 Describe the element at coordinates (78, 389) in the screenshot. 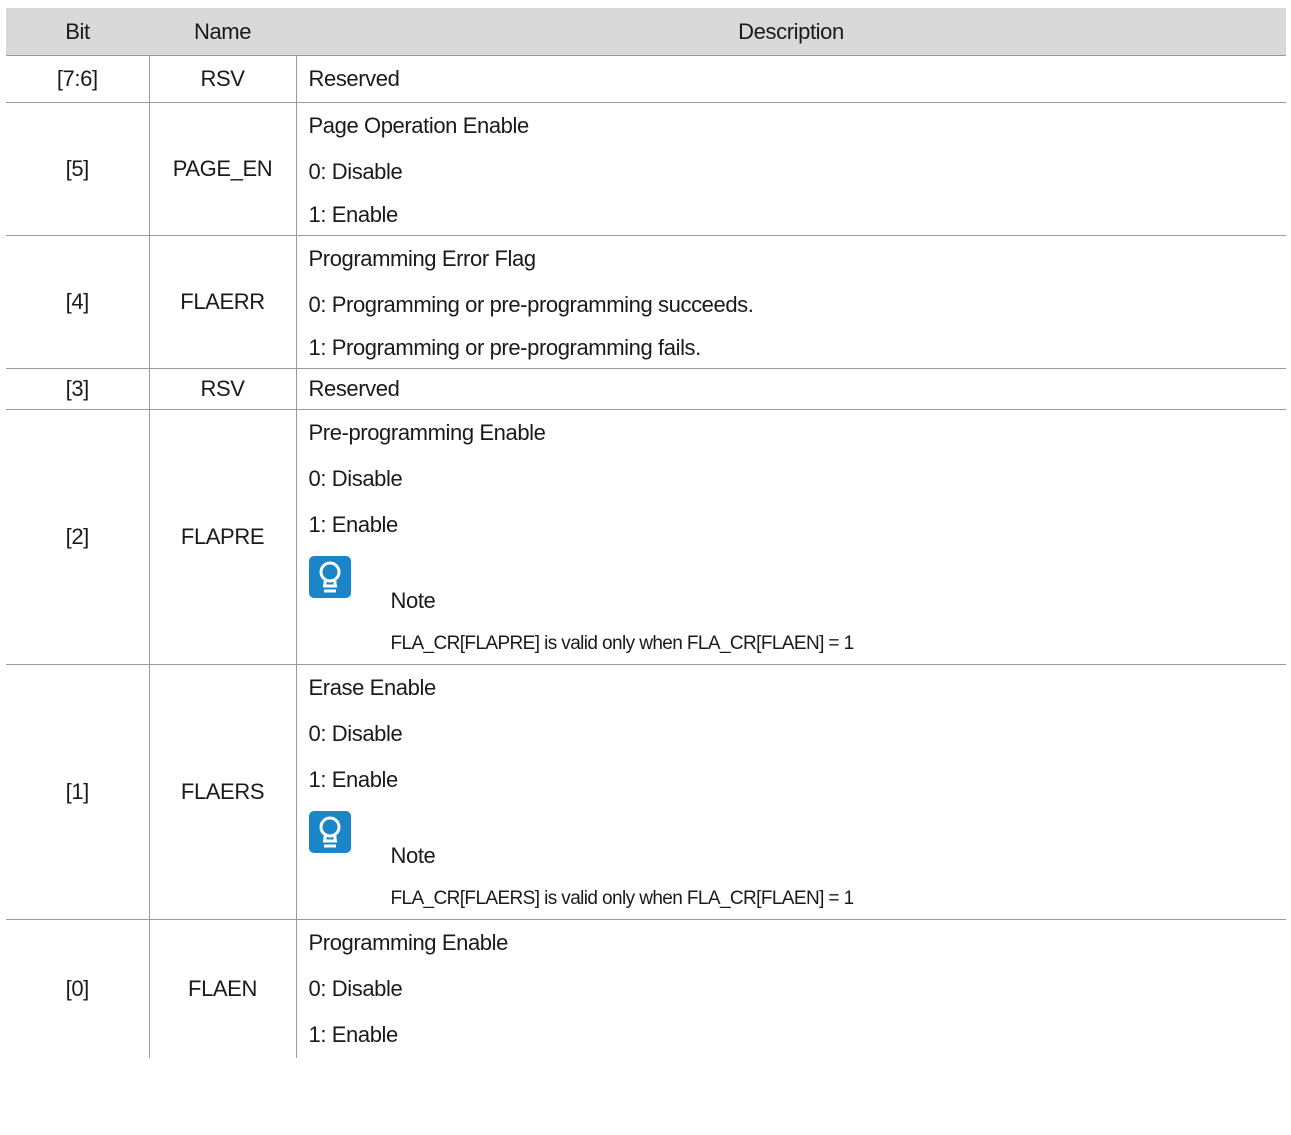

I see `bit-cell: [3]` at that location.